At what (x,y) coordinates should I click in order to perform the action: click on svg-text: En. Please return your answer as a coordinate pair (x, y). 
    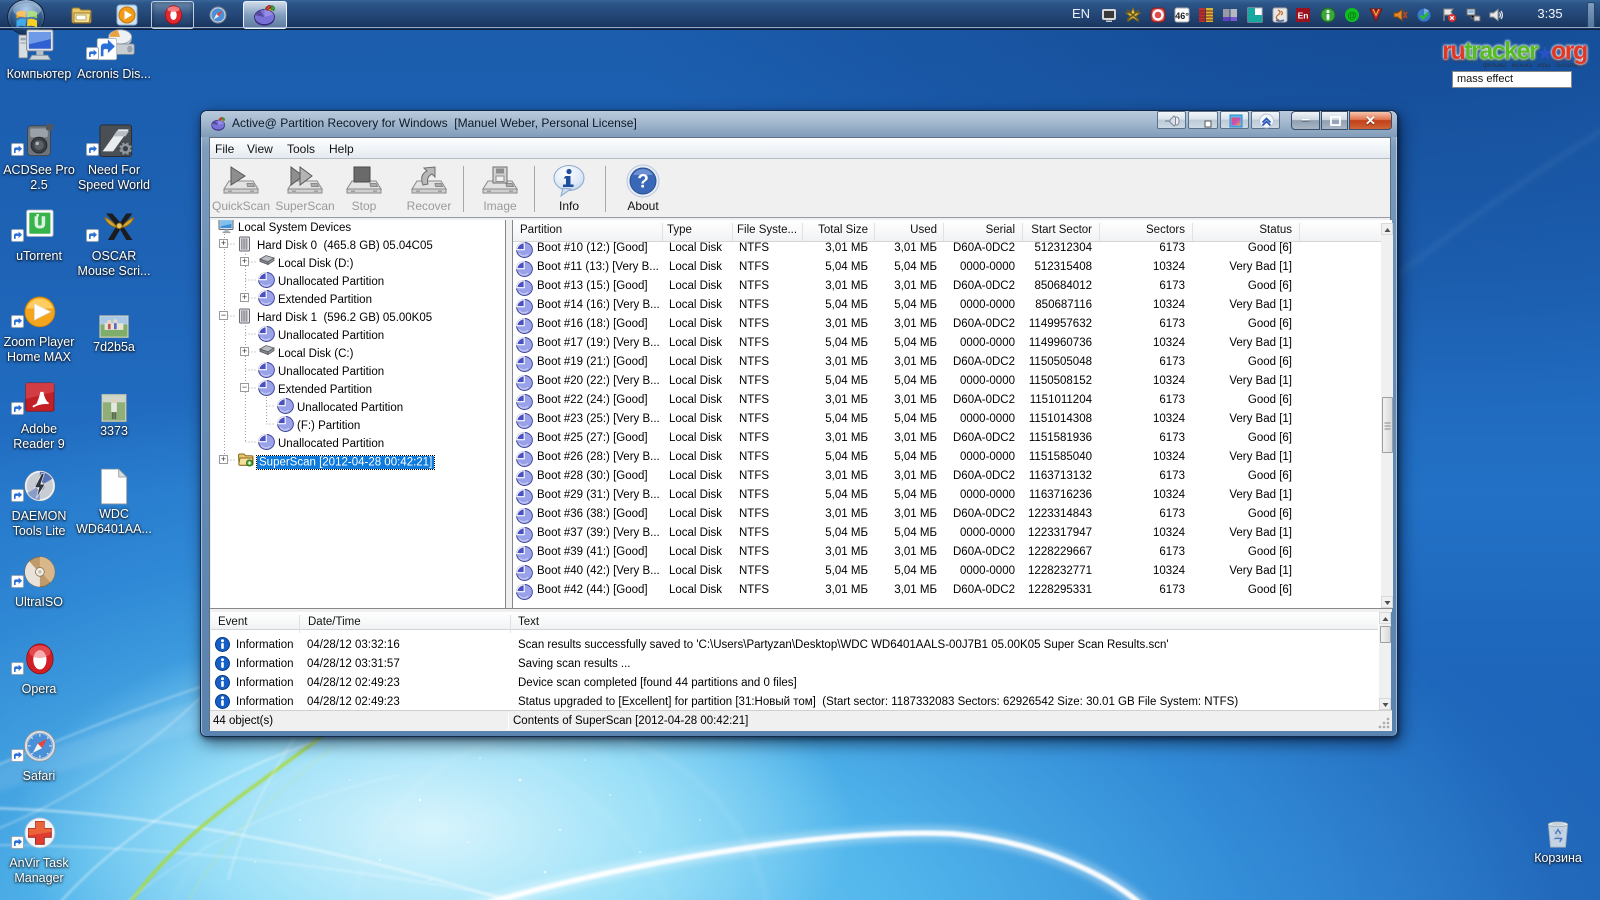
    Looking at the image, I should click on (1303, 16).